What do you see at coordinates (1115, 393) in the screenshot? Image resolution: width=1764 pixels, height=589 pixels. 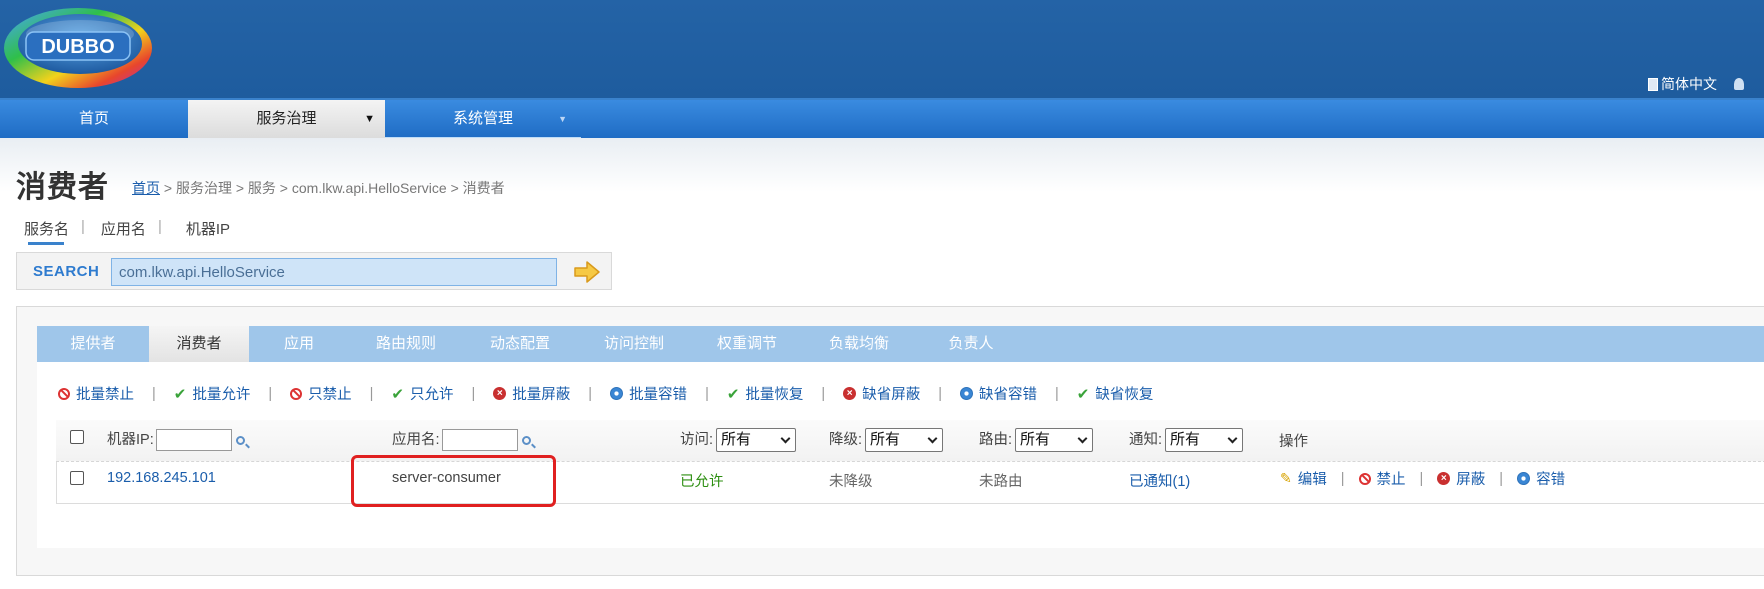 I see `default-recover-button: ✔ 缺省恢复` at bounding box center [1115, 393].